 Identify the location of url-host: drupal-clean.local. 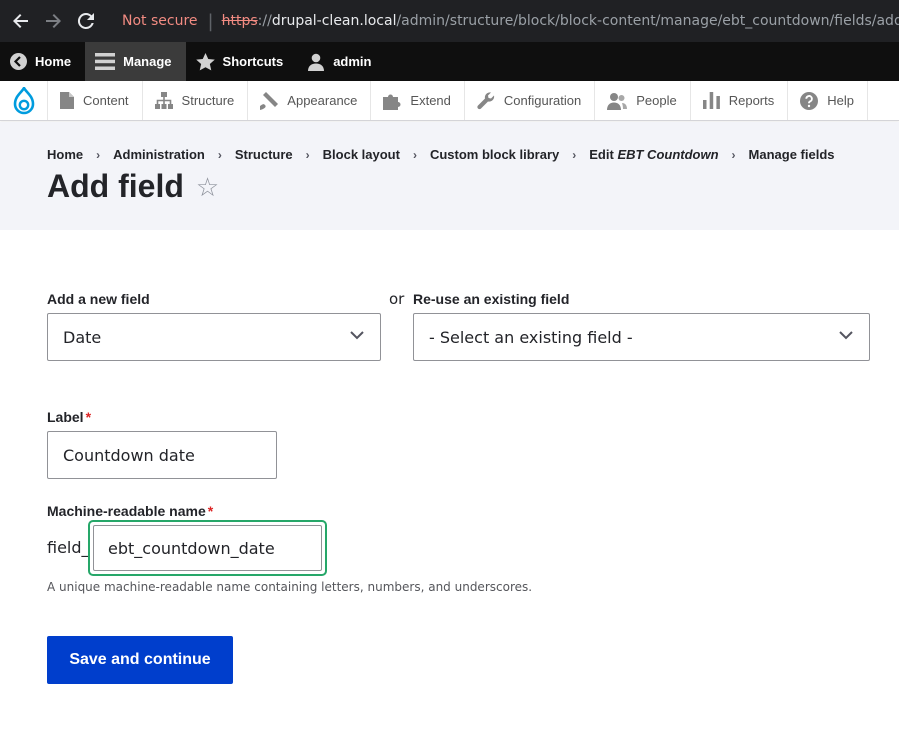
(334, 21).